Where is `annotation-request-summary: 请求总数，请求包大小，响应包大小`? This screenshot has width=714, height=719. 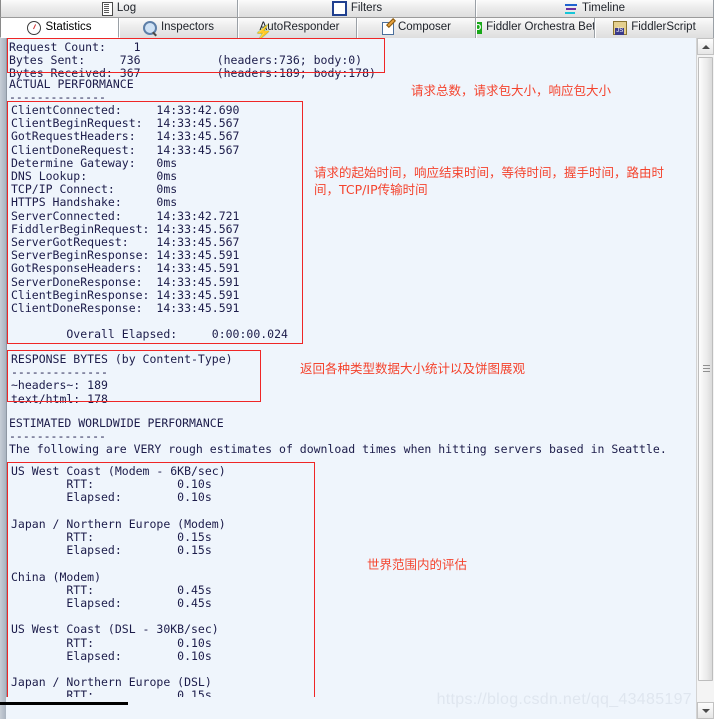
annotation-request-summary: 请求总数，请求包大小，响应包大小 is located at coordinates (511, 90).